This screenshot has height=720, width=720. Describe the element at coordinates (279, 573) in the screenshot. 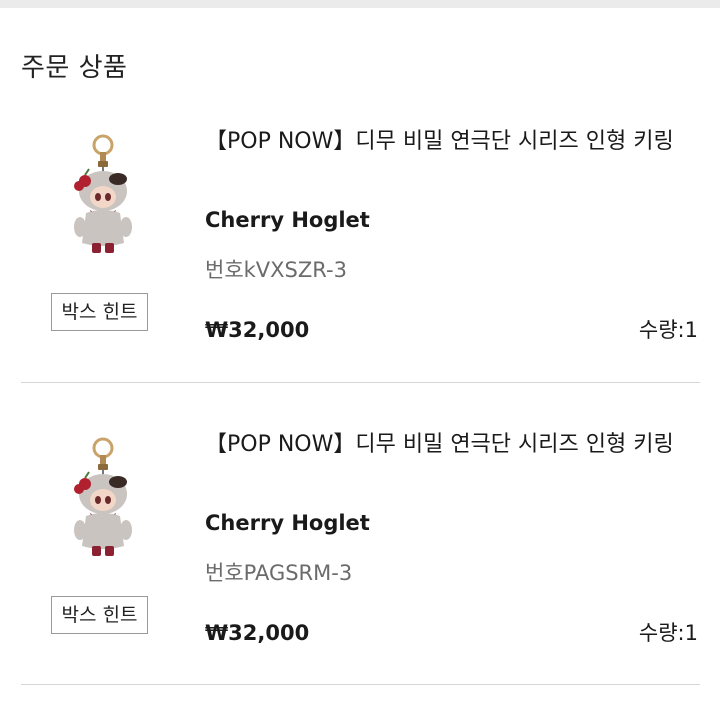

I see `product-code: 번호PAGSRM-3` at that location.